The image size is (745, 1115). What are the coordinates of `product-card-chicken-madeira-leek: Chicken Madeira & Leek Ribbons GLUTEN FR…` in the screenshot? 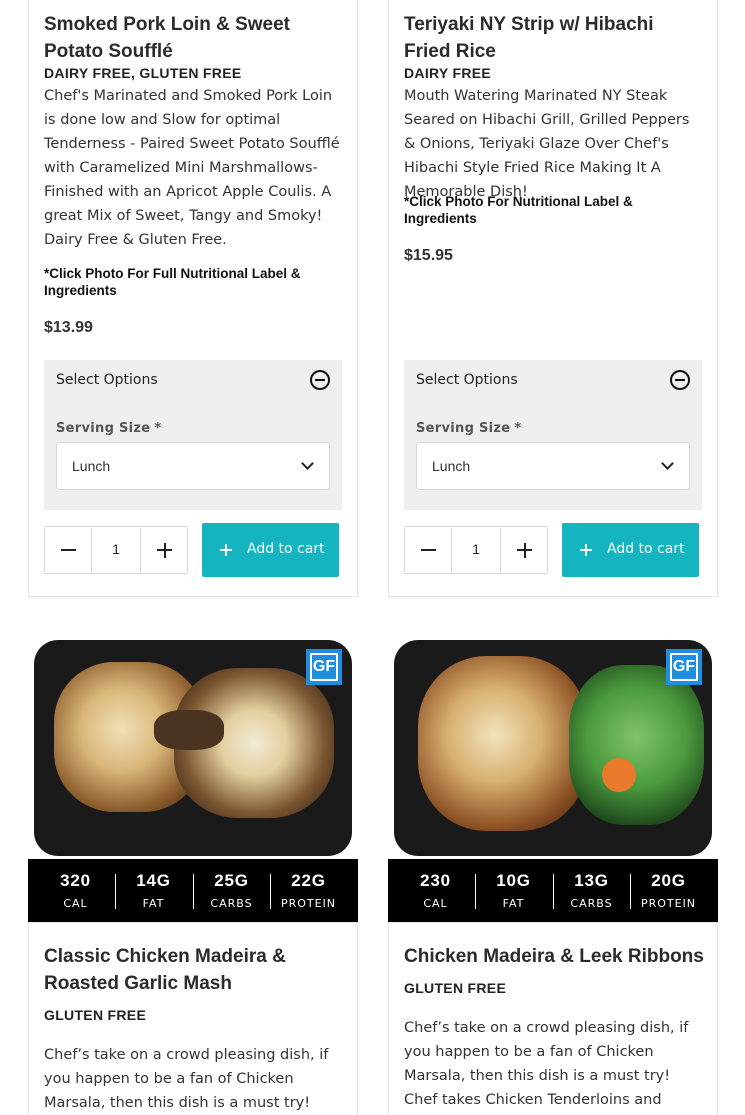 It's located at (553, 1018).